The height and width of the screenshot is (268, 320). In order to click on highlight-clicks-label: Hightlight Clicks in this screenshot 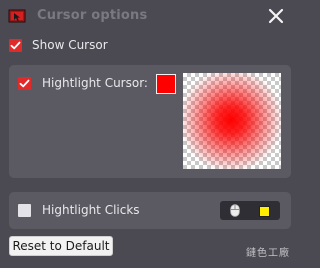, I will do `click(91, 210)`.